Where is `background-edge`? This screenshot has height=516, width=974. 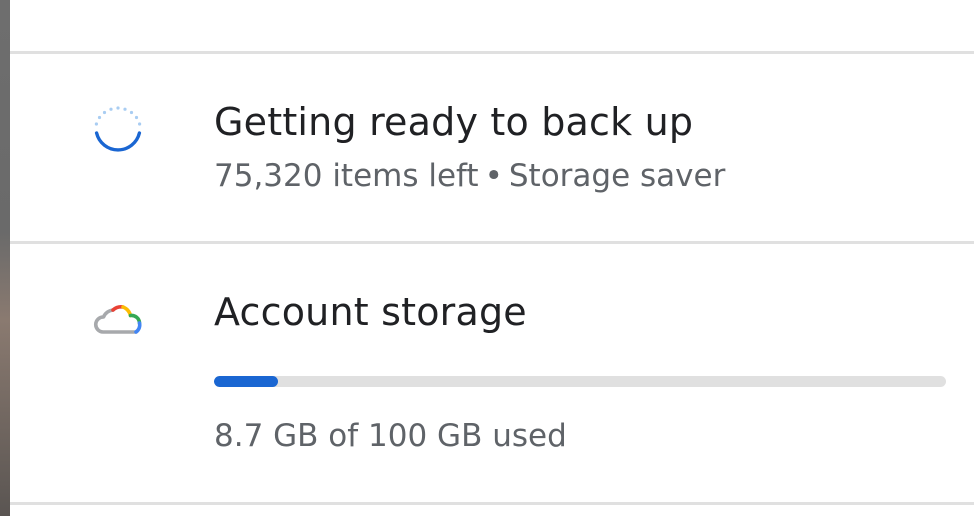
background-edge is located at coordinates (5, 258).